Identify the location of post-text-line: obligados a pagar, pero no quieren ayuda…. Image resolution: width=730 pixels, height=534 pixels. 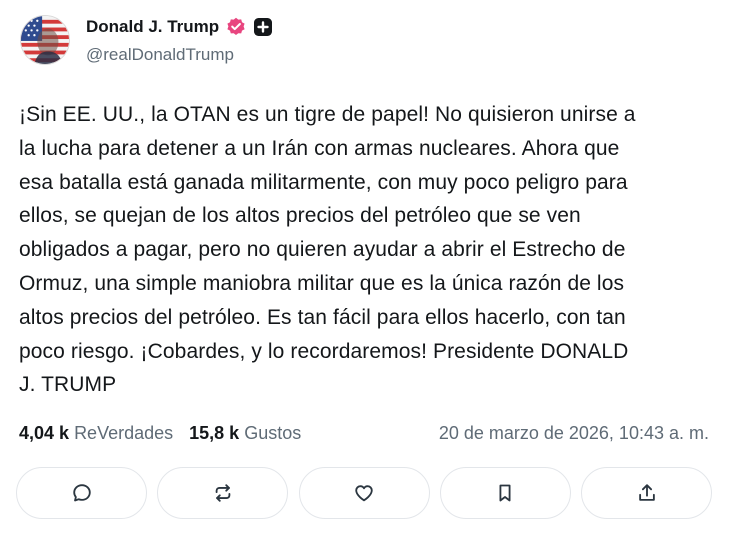
(322, 250).